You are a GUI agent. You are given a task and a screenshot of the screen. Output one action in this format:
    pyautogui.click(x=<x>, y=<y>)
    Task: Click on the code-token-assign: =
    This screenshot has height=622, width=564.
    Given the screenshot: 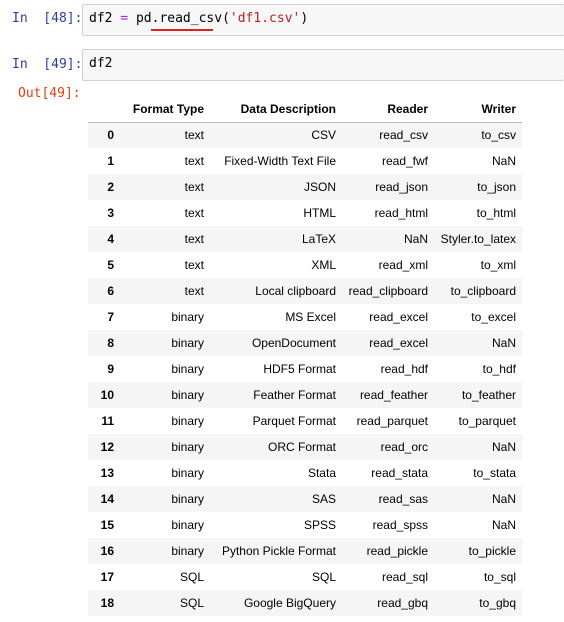 What is the action you would take?
    pyautogui.click(x=124, y=18)
    